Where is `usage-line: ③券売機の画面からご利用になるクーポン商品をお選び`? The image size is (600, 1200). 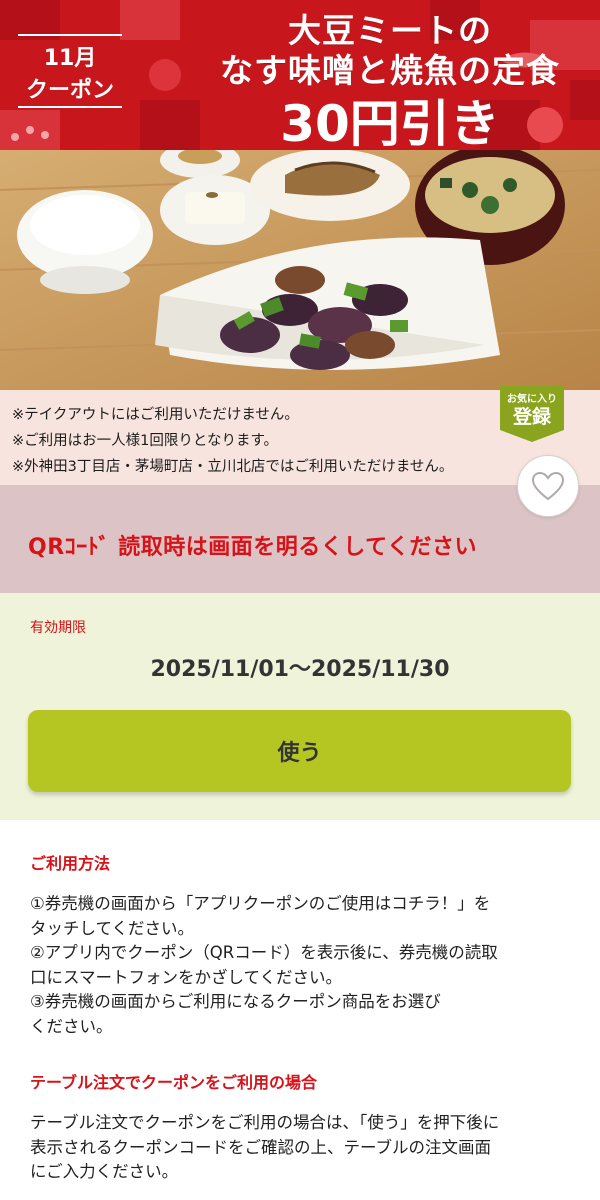
usage-line: ③券売機の画面からご利用になるクーポン商品をお選び is located at coordinates (235, 1001).